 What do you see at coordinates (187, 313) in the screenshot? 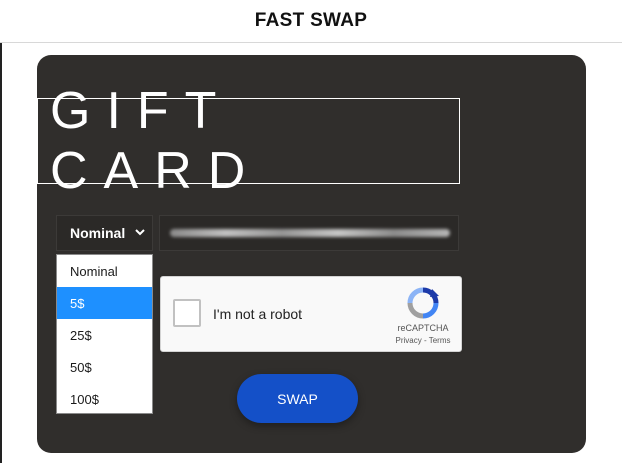
I see `recaptcha-checkbox` at bounding box center [187, 313].